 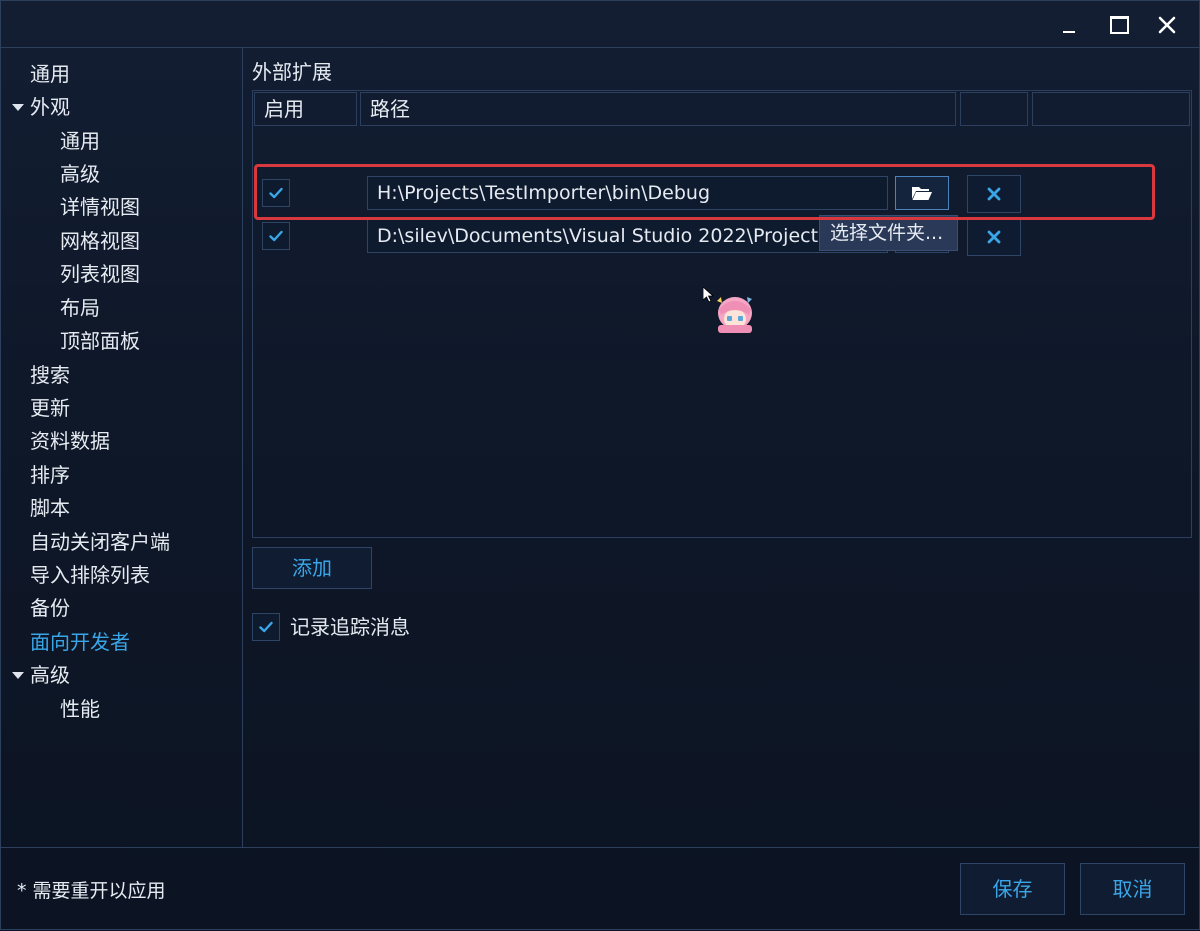 I want to click on sidebar-item-details-view: 详情视图, so click(x=100, y=207).